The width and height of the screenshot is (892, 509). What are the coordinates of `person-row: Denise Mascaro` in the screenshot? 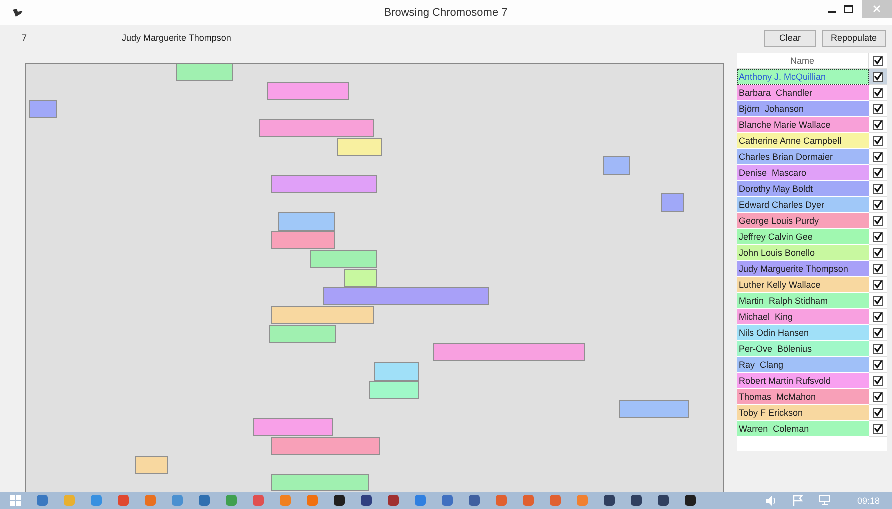 It's located at (803, 173).